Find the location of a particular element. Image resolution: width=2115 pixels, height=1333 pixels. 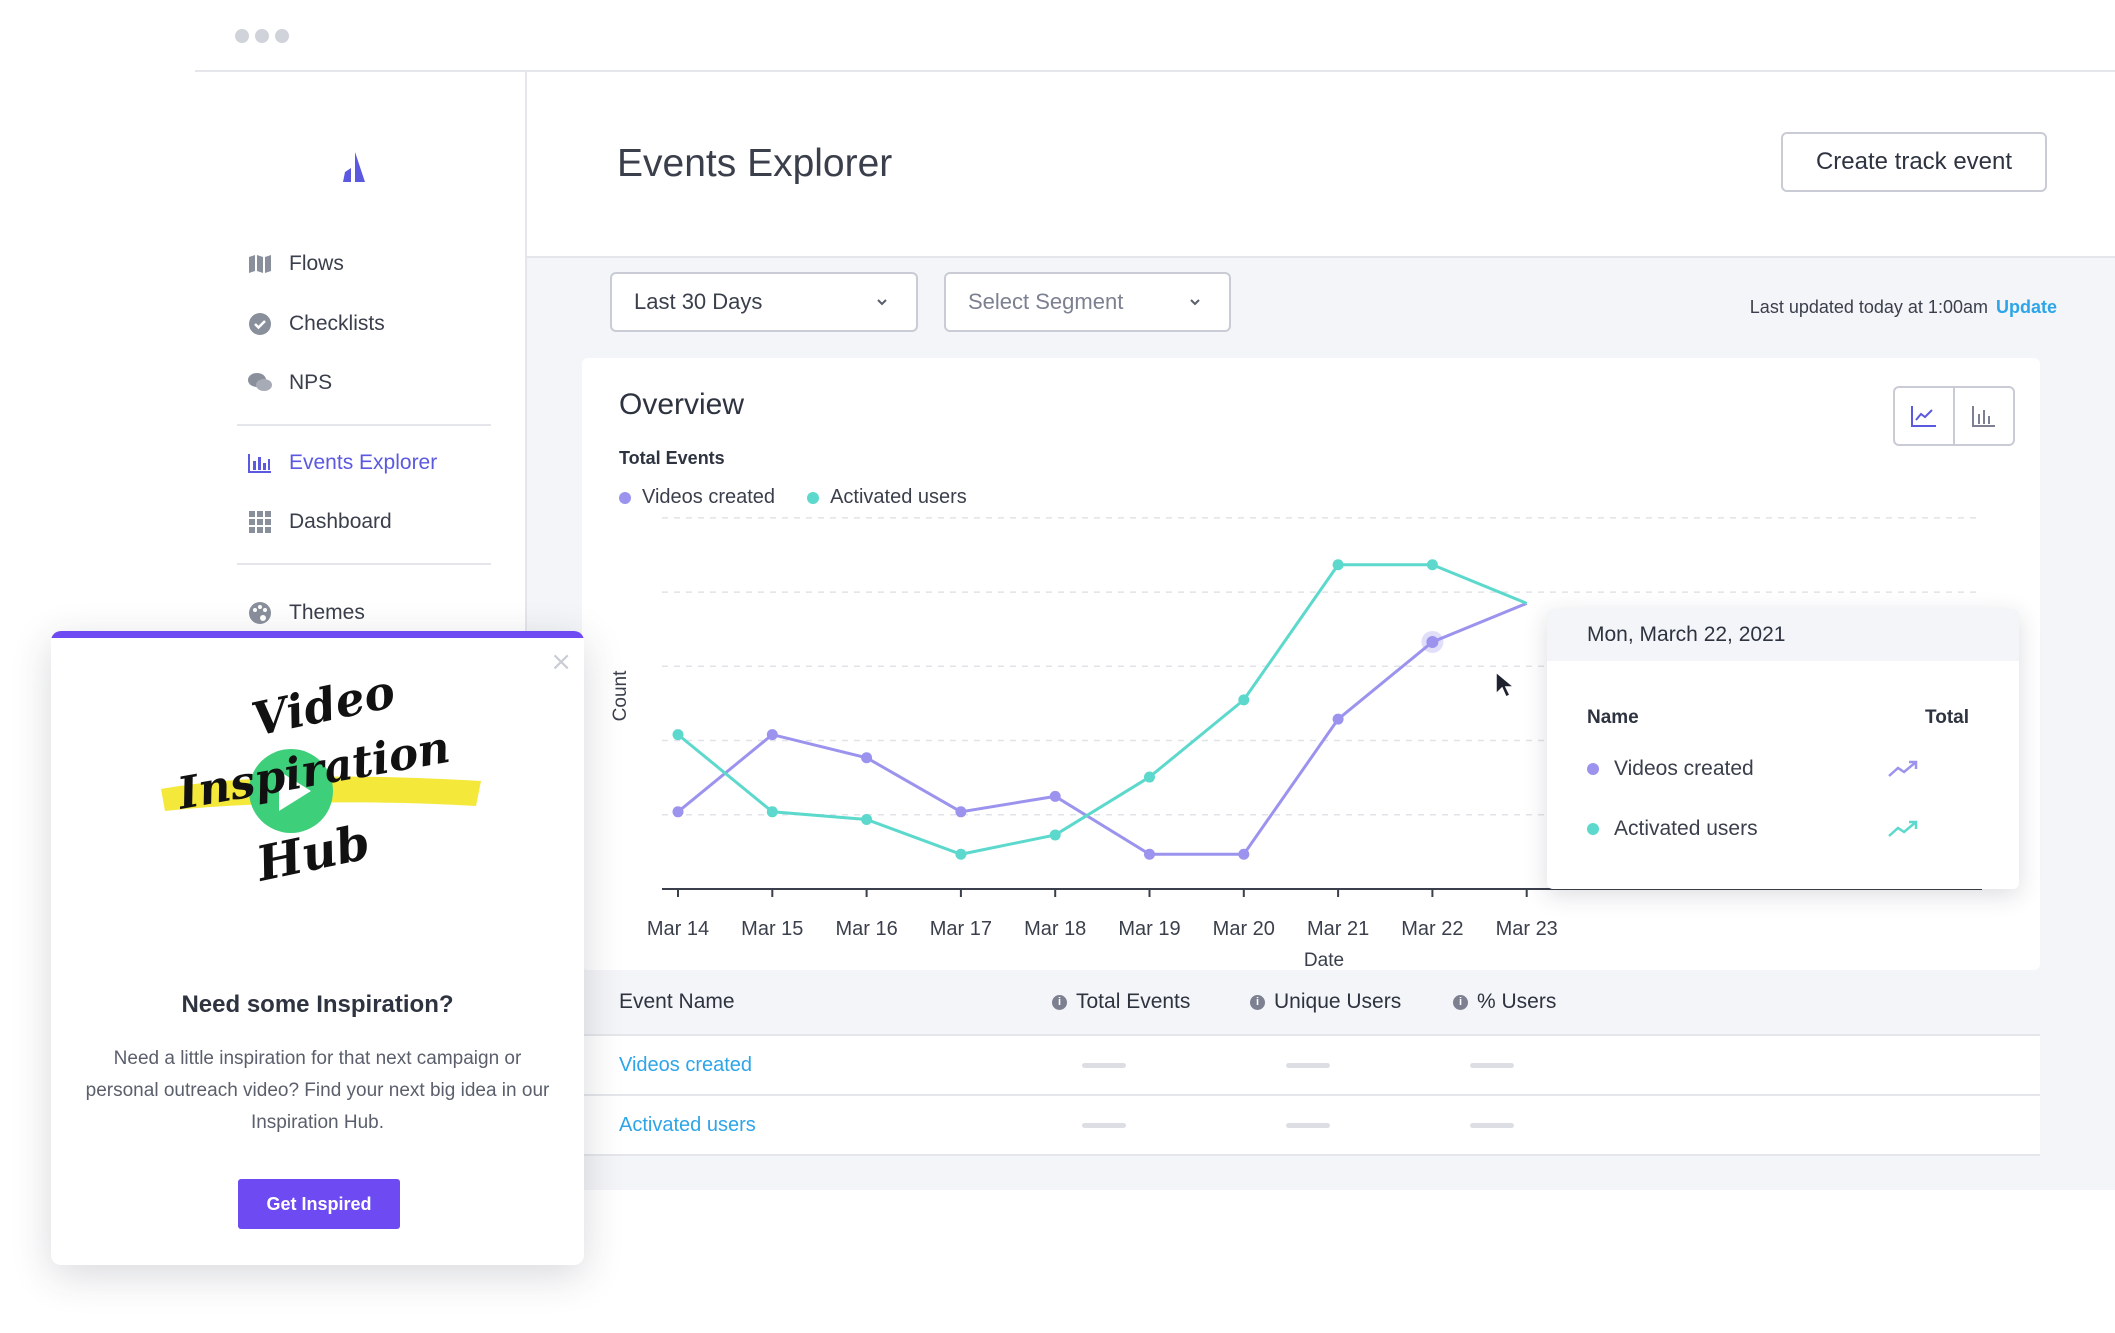

column-header-label: Event Name is located at coordinates (677, 1001).